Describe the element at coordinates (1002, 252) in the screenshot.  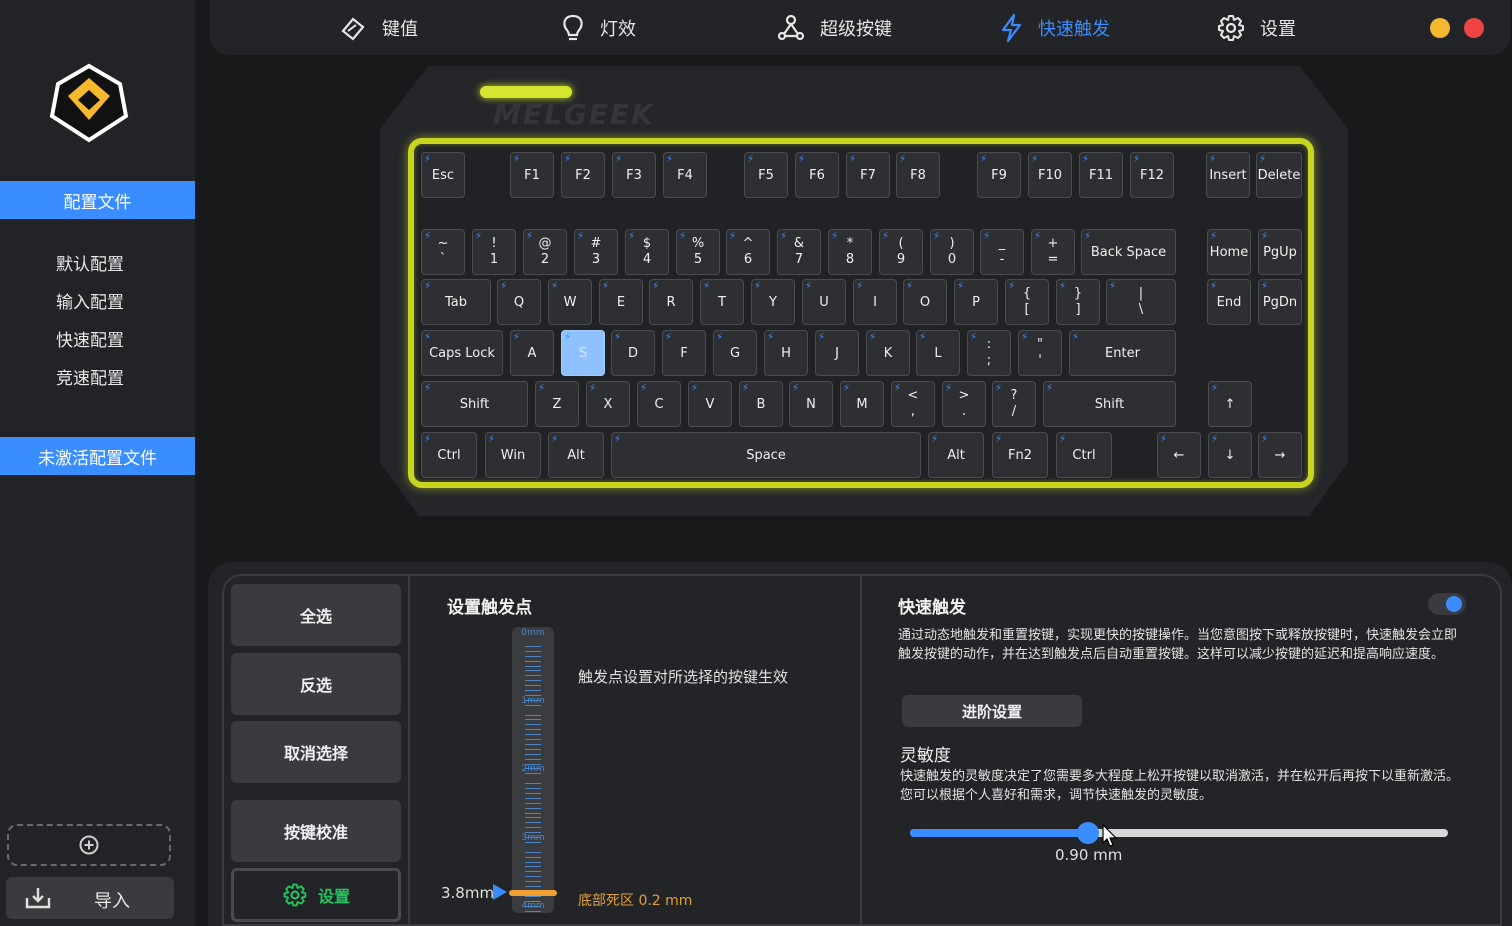
I see `key-: ⚡ _ -` at that location.